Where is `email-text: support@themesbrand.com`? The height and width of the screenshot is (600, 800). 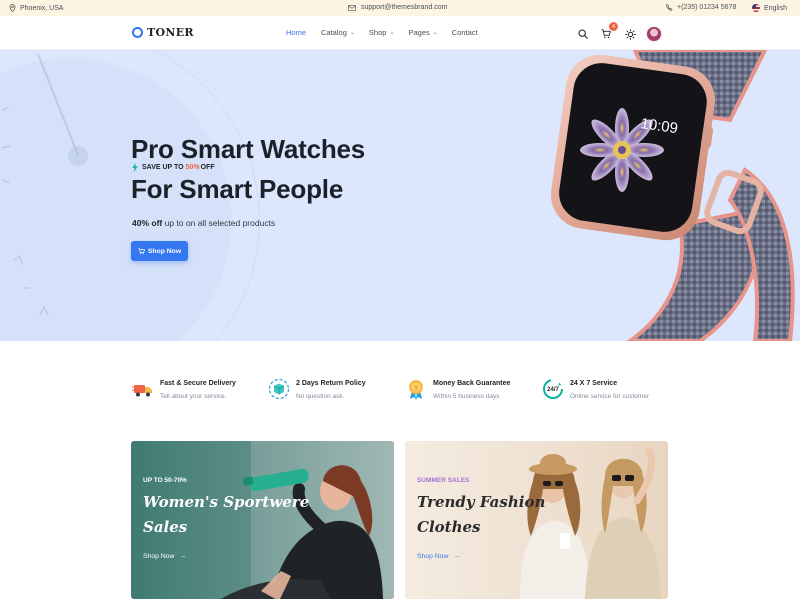 email-text: support@themesbrand.com is located at coordinates (404, 7).